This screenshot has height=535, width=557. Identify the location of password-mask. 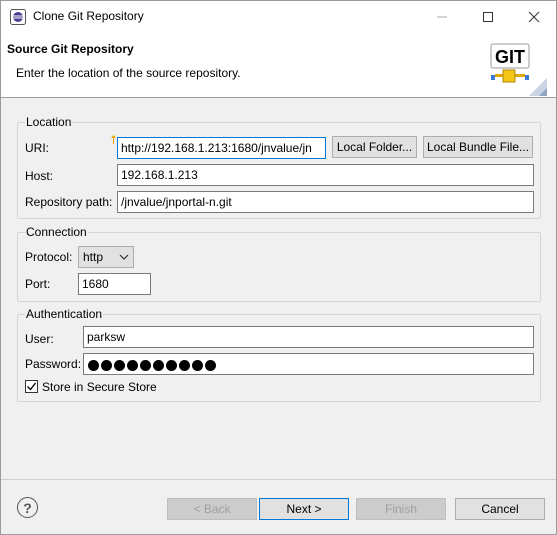
(152, 365).